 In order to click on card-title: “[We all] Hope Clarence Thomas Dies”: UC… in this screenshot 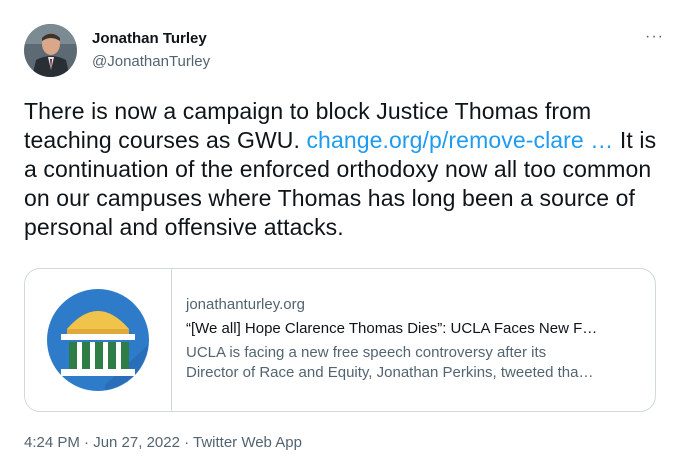, I will do `click(392, 328)`.